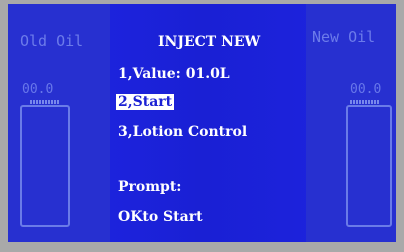 This screenshot has height=252, width=404. What do you see at coordinates (209, 42) in the screenshot?
I see `screen-title: INJECT NEW` at bounding box center [209, 42].